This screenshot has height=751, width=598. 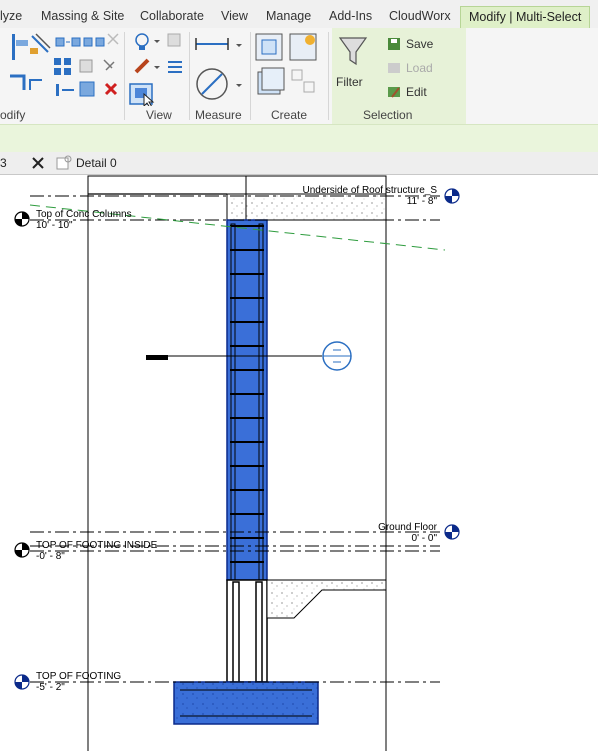 I want to click on level-elevation-ground-floor: 0' - 0", so click(x=425, y=538).